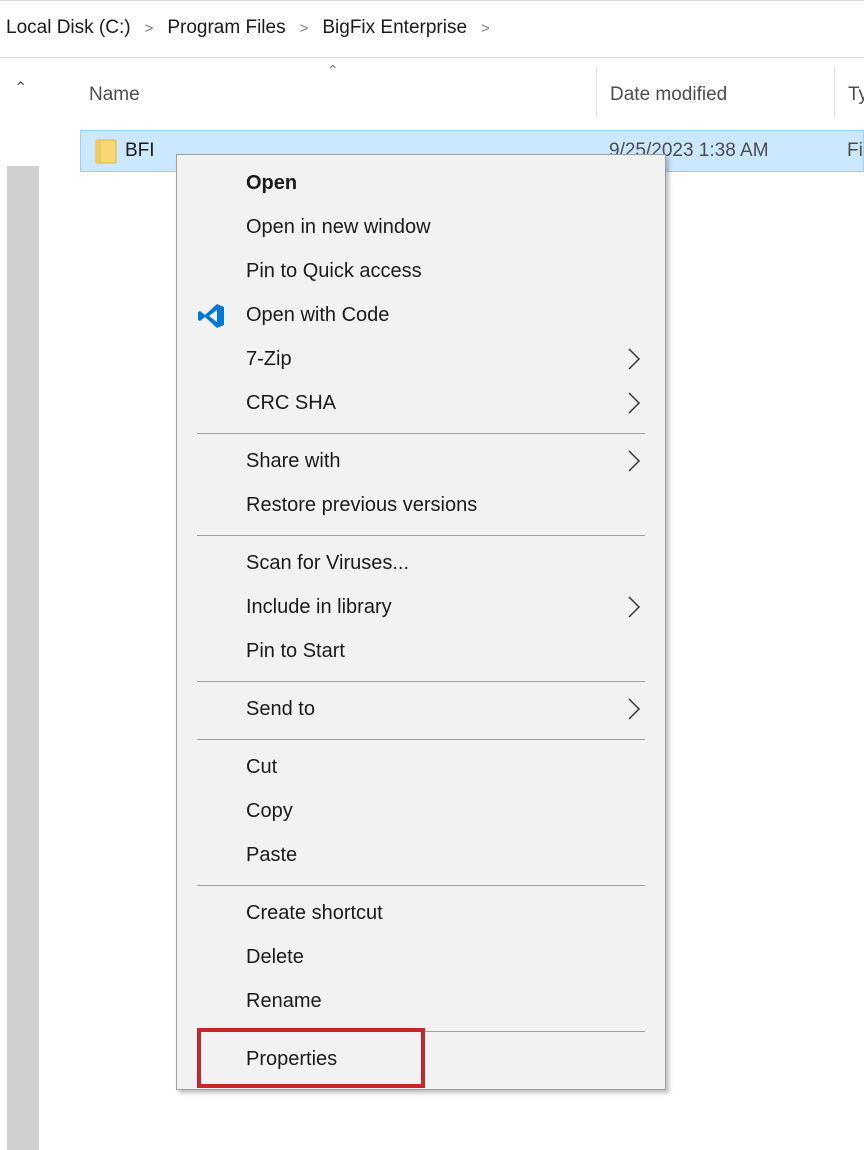 The height and width of the screenshot is (1150, 864). I want to click on menu-item-include-in-library: Include in library, so click(421, 608).